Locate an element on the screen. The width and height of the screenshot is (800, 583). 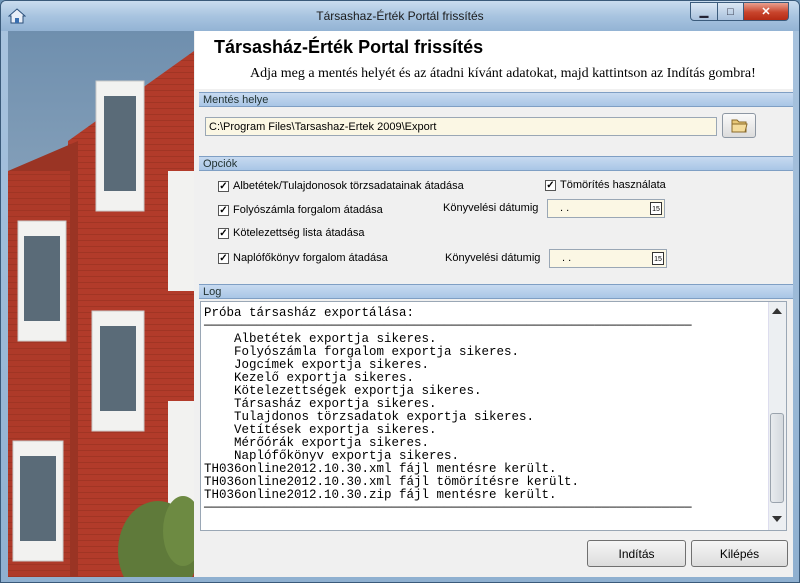
option-label: Kötelezettség lista átadása is located at coordinates (299, 233).